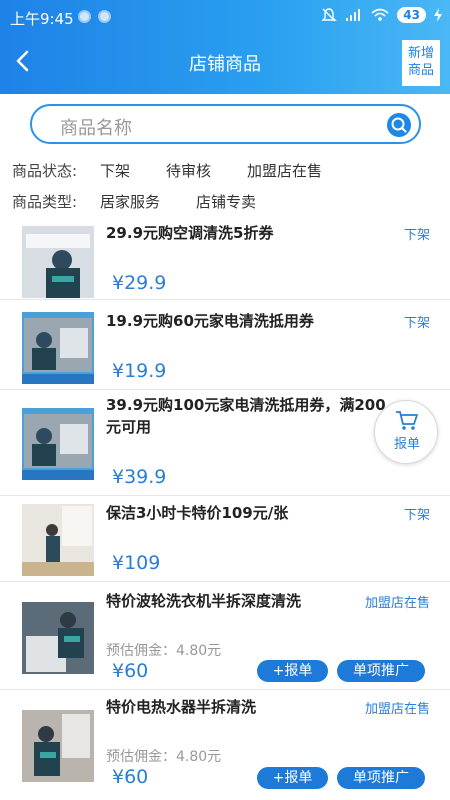 This screenshot has width=450, height=800. What do you see at coordinates (210, 321) in the screenshot?
I see `product-name: 19.9元购60元家电清洗抵用券` at bounding box center [210, 321].